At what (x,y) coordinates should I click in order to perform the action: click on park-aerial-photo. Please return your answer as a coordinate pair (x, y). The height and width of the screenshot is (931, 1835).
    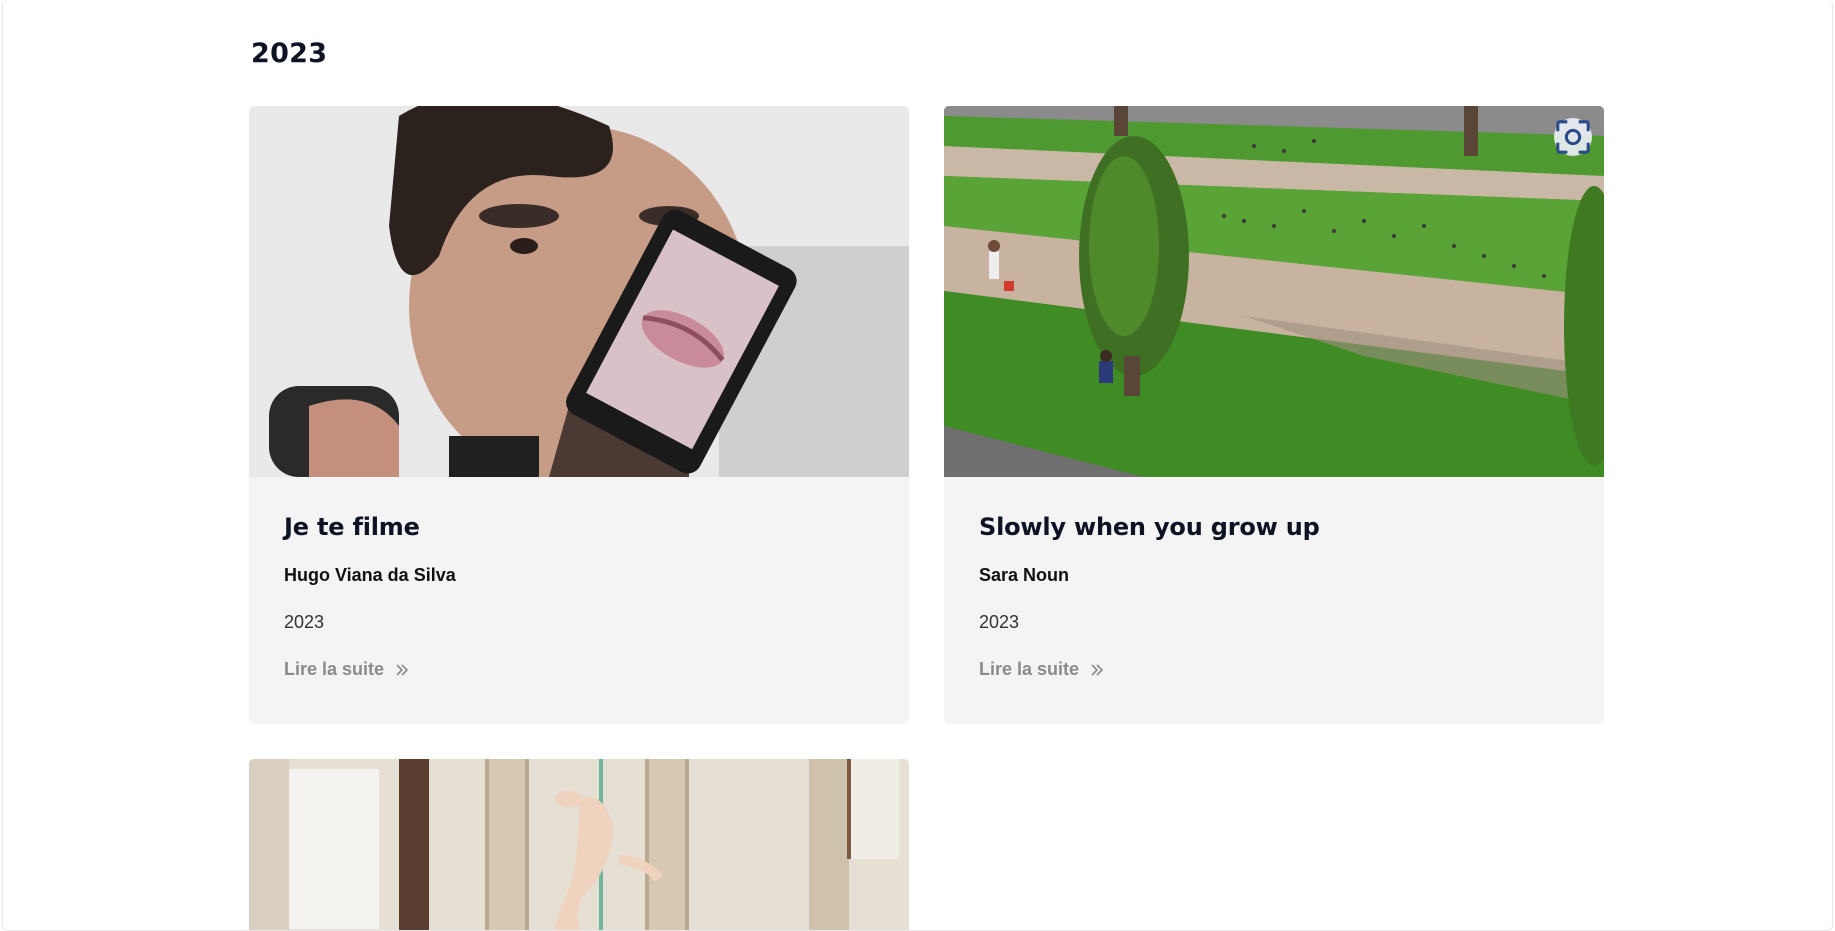
    Looking at the image, I should click on (1274, 291).